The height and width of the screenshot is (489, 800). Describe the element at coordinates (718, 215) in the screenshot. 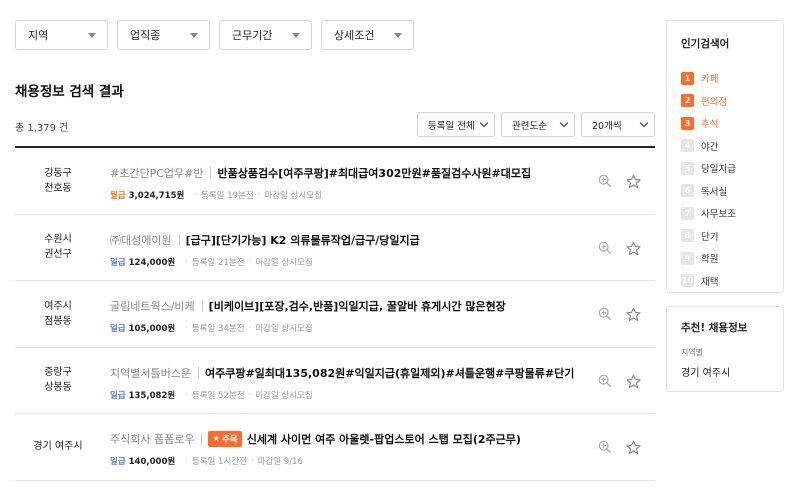

I see `keyword-text: 사무보조` at that location.